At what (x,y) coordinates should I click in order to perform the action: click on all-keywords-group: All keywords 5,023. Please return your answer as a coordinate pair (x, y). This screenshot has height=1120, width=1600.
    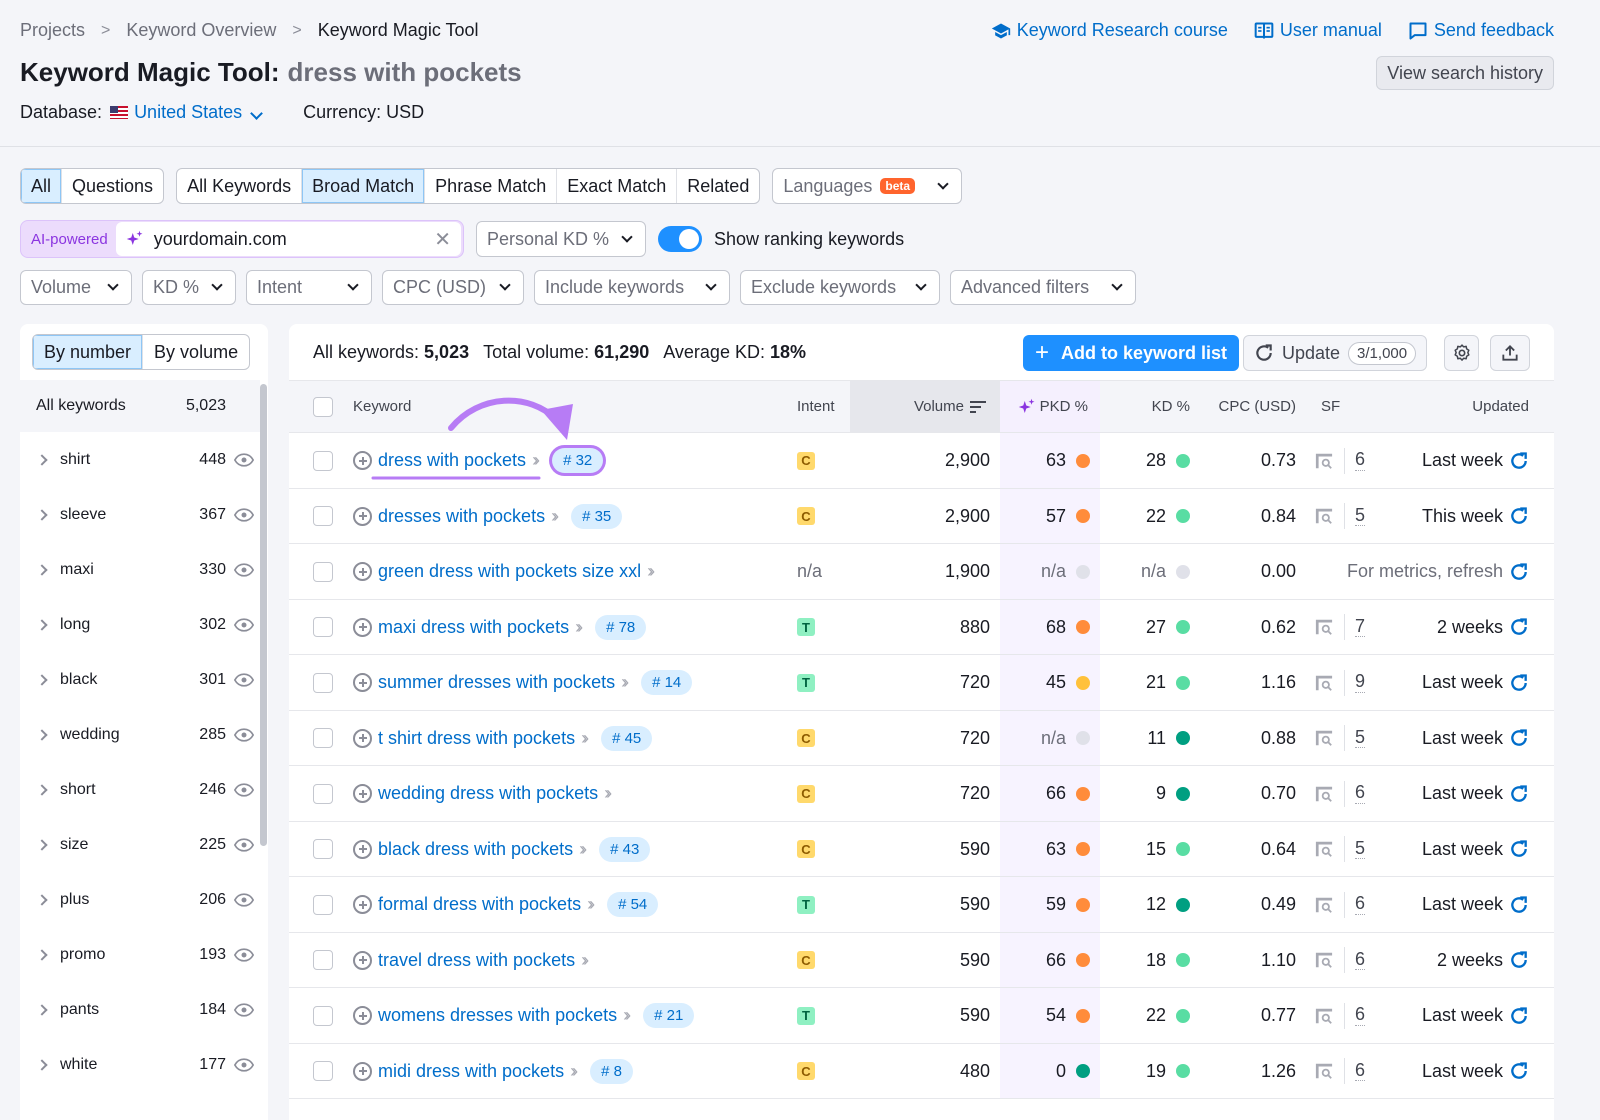
    Looking at the image, I should click on (140, 406).